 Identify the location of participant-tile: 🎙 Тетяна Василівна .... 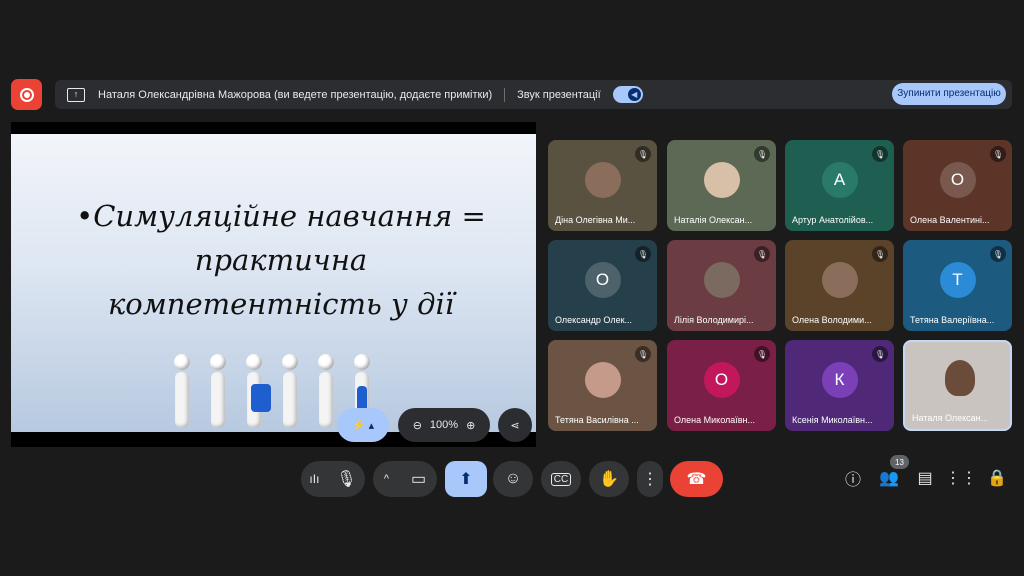
(602, 385).